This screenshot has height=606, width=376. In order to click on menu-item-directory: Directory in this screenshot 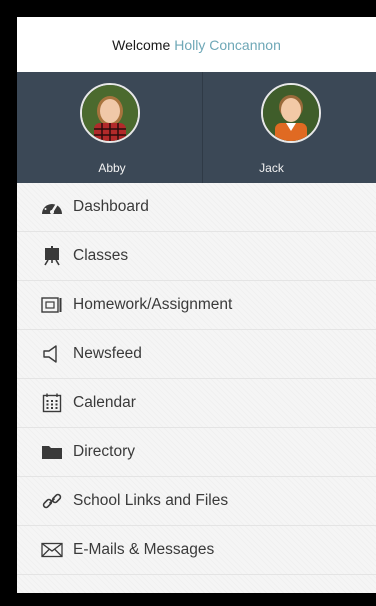, I will do `click(196, 452)`.